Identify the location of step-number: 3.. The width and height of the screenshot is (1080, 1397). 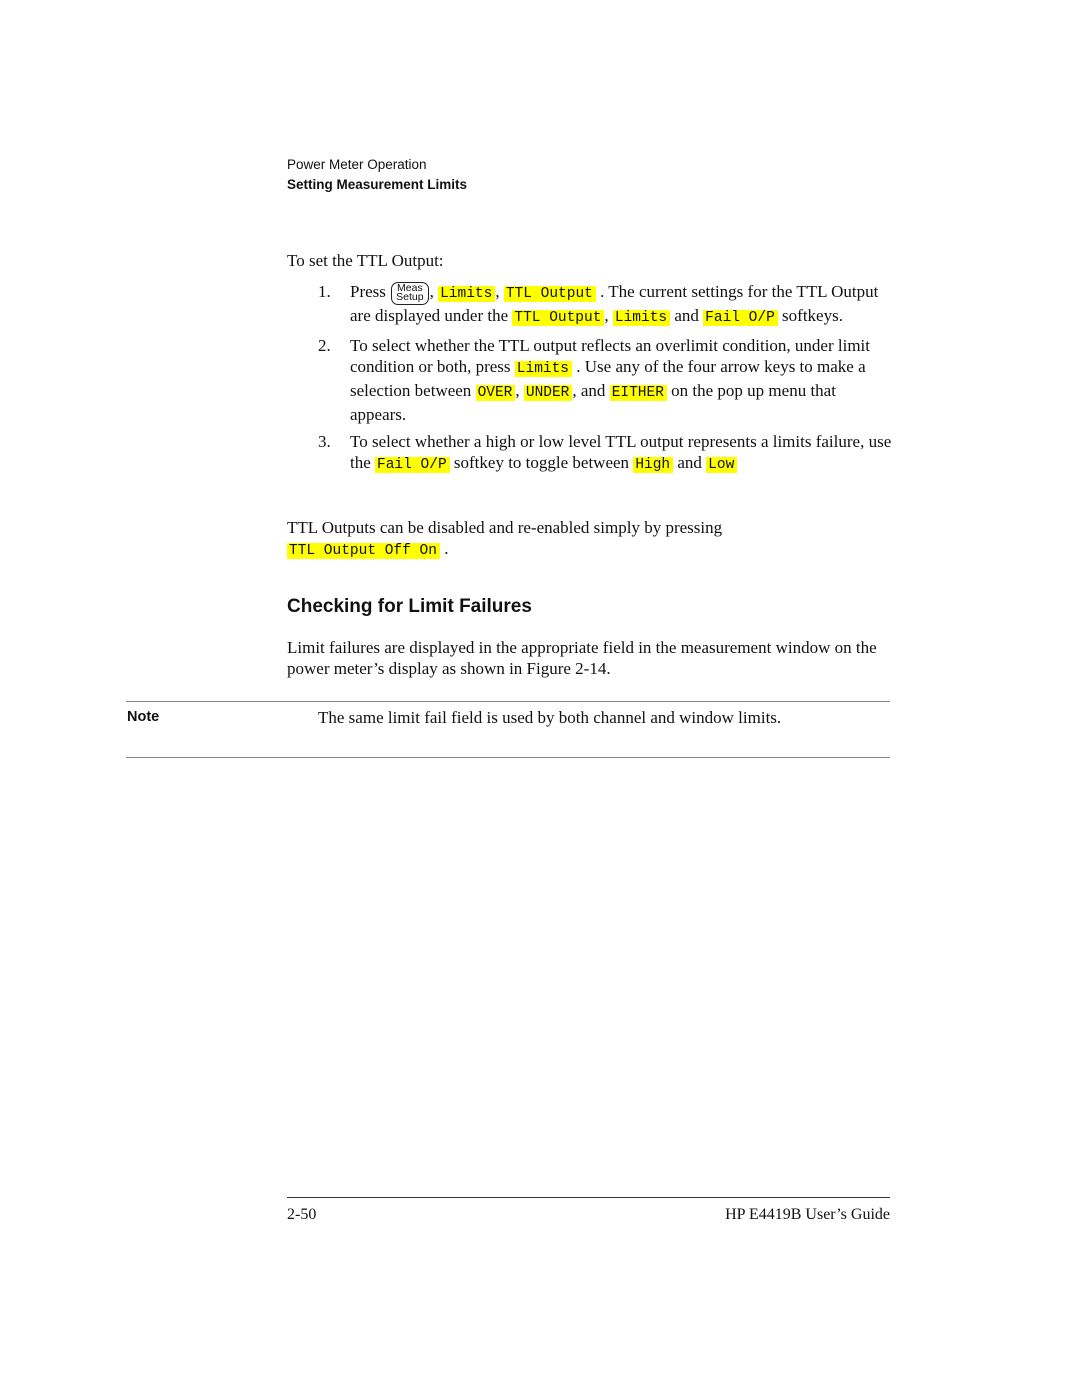
(324, 441).